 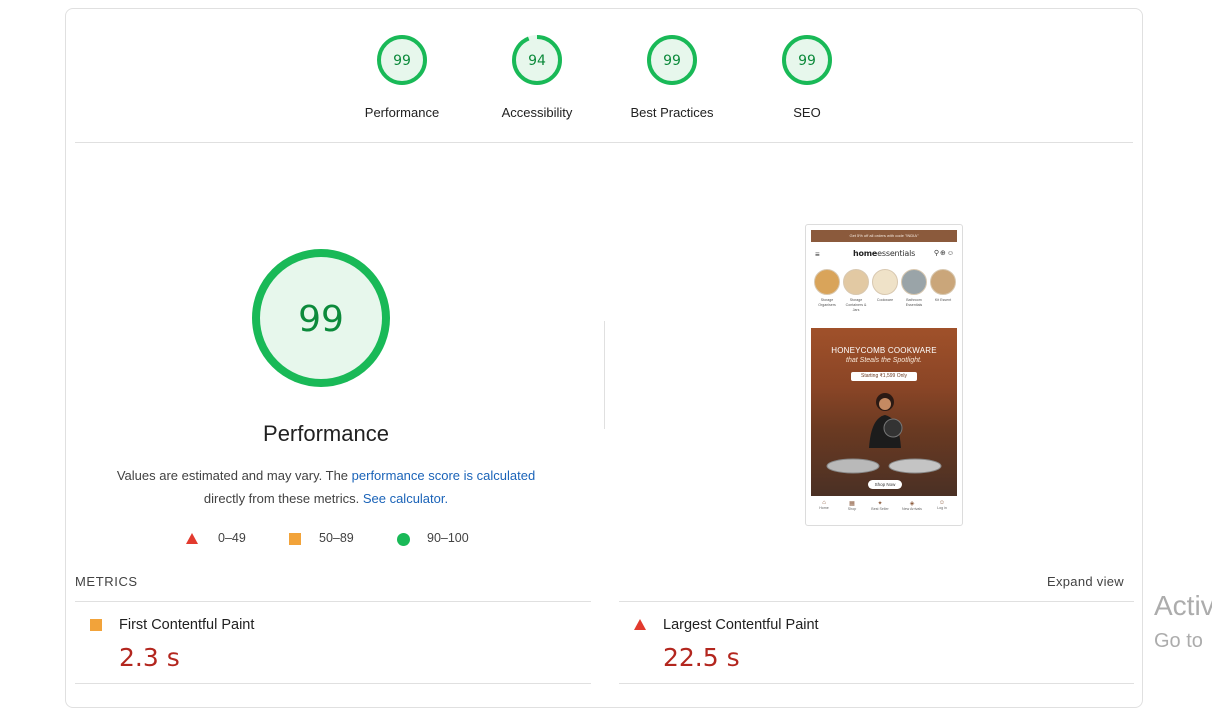 What do you see at coordinates (880, 506) in the screenshot?
I see `nav-item: ✦ Best Seller` at bounding box center [880, 506].